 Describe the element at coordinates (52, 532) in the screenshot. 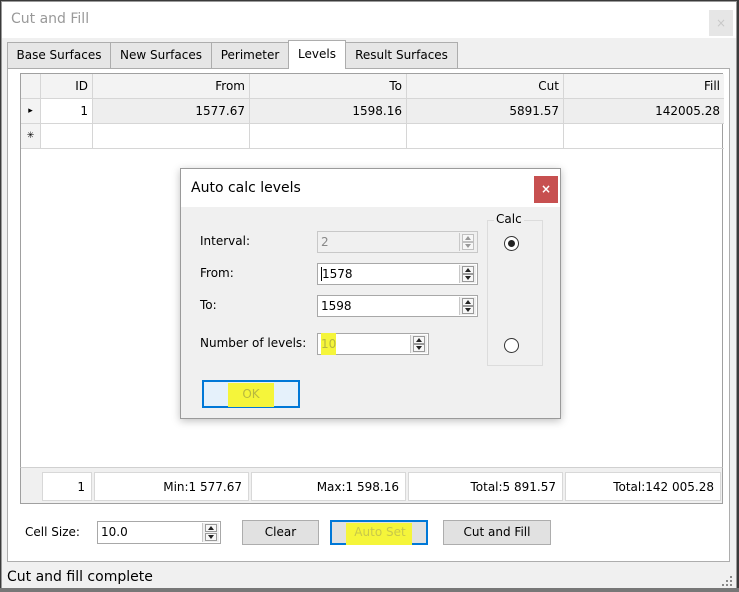

I see `cell-size-label: Cell Size:` at that location.